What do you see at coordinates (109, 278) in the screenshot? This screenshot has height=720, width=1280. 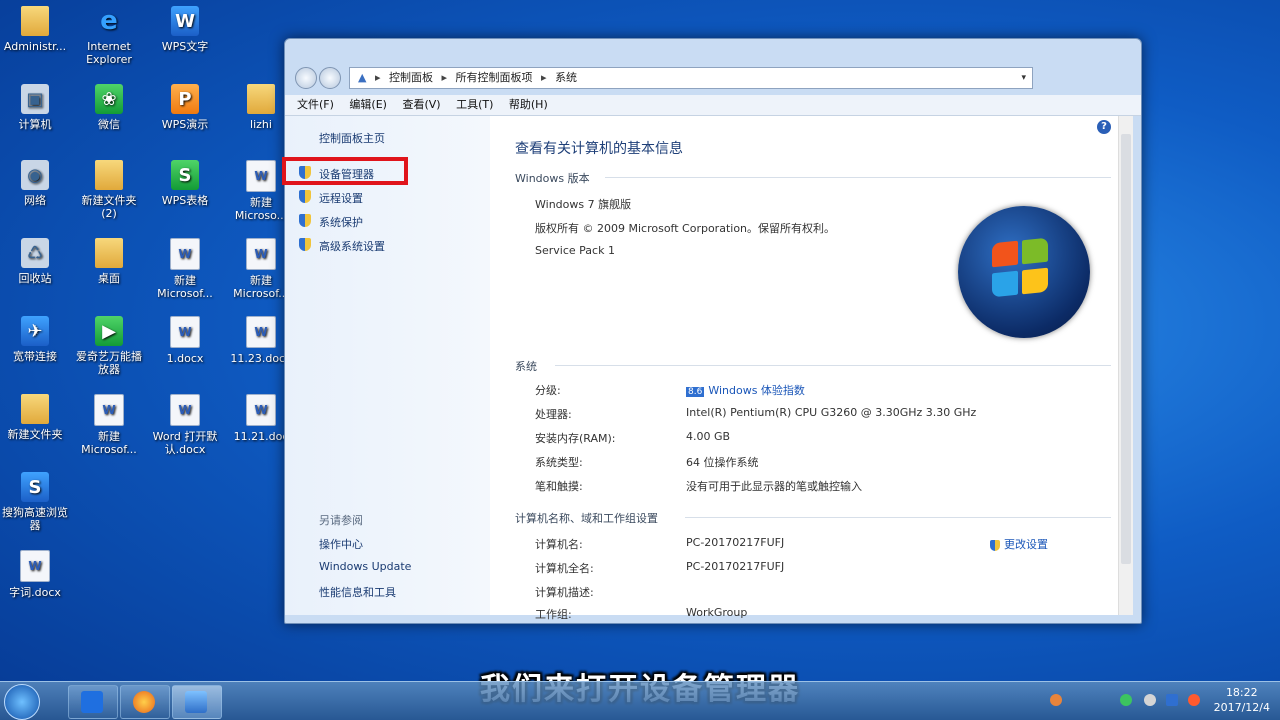 I see `desktop-icon-label: 桌面` at bounding box center [109, 278].